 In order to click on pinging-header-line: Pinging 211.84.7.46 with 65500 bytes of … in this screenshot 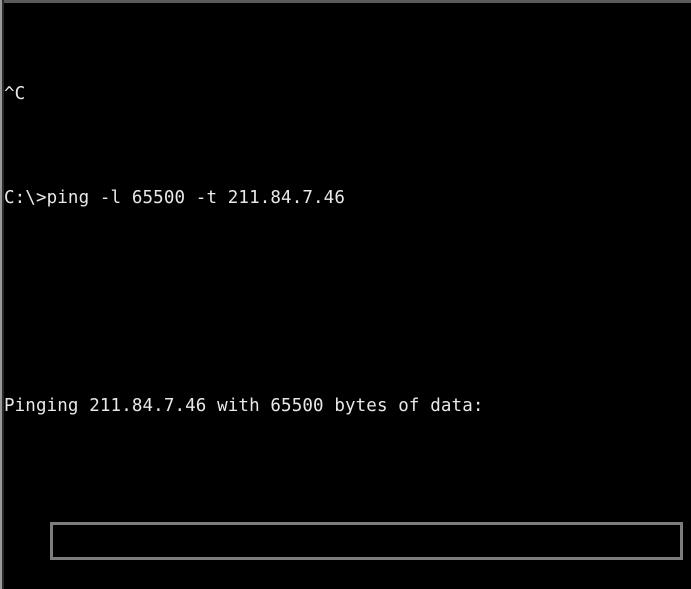, I will do `click(244, 406)`.